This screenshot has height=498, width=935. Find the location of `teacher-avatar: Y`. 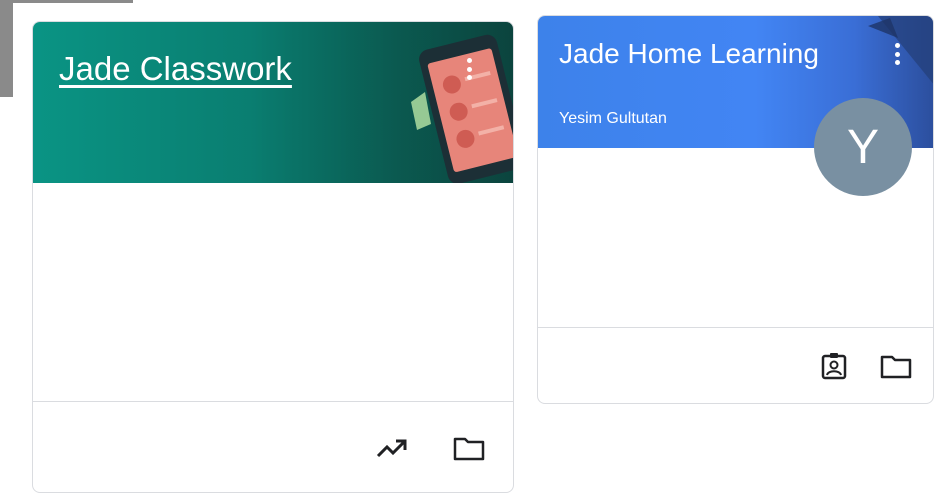

teacher-avatar: Y is located at coordinates (863, 147).